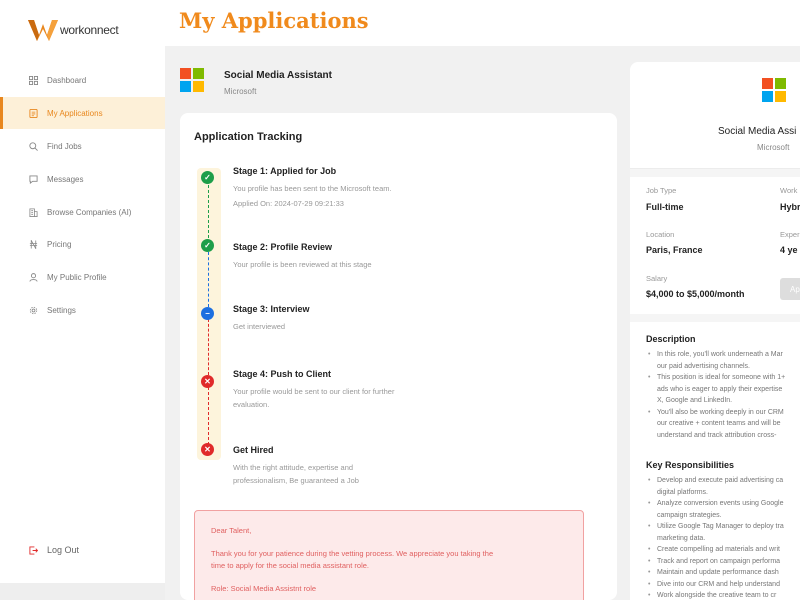 The height and width of the screenshot is (600, 800). I want to click on list-item-line: Work alongside the creative team to cr, so click(717, 595).